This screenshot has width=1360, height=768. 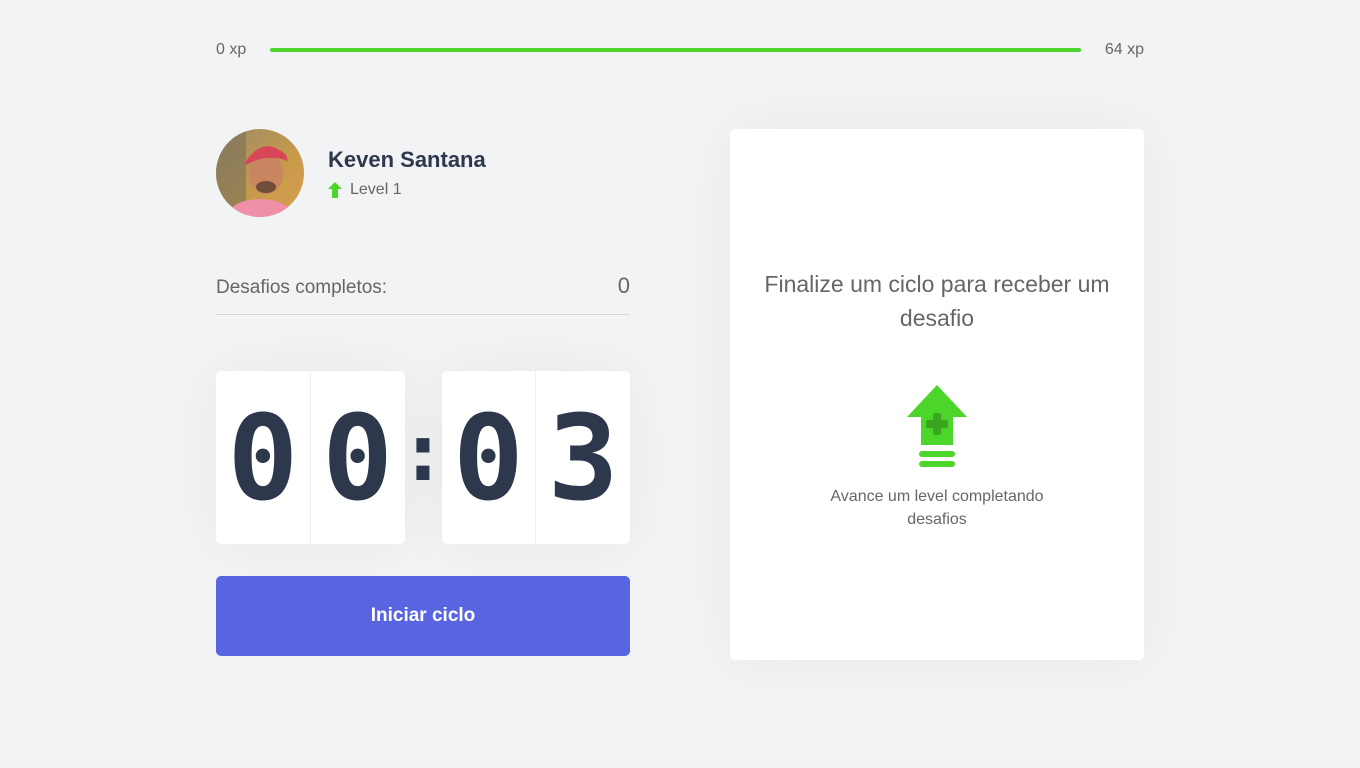 I want to click on second-digit-left: 0, so click(x=488, y=457).